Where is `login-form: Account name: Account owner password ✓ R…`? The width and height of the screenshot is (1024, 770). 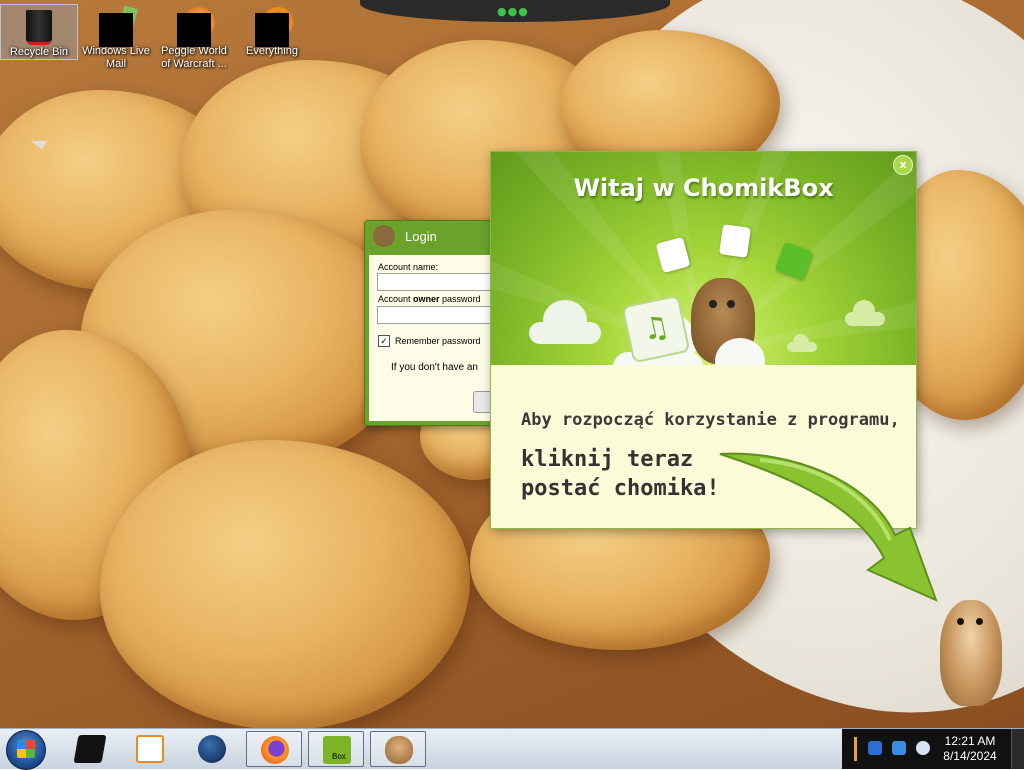
login-form: Account name: Account owner password ✓ R… is located at coordinates (442, 338).